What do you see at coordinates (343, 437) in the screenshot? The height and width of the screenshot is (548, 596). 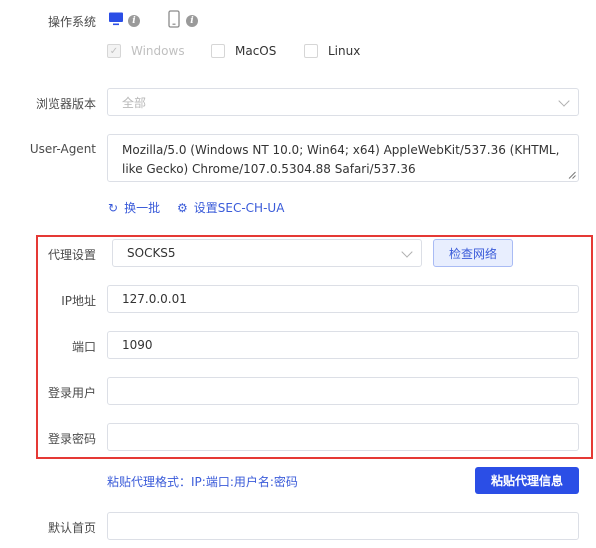 I see `login-password-input` at bounding box center [343, 437].